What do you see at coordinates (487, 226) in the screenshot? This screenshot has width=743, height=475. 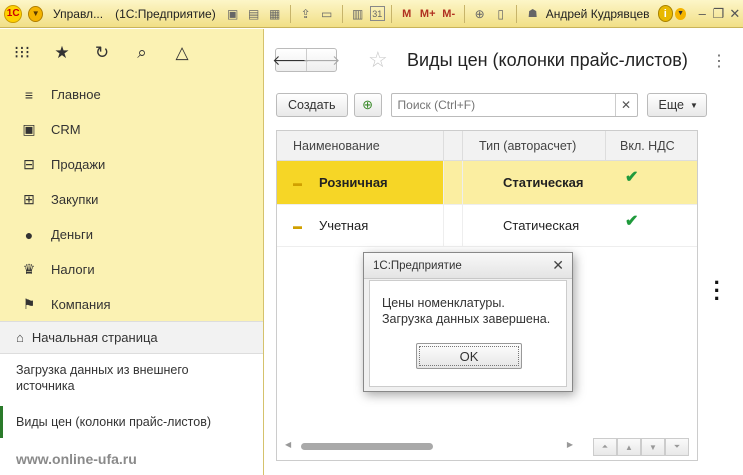 I see `table-row: ▬ Учетная Статическая ✔` at bounding box center [487, 226].